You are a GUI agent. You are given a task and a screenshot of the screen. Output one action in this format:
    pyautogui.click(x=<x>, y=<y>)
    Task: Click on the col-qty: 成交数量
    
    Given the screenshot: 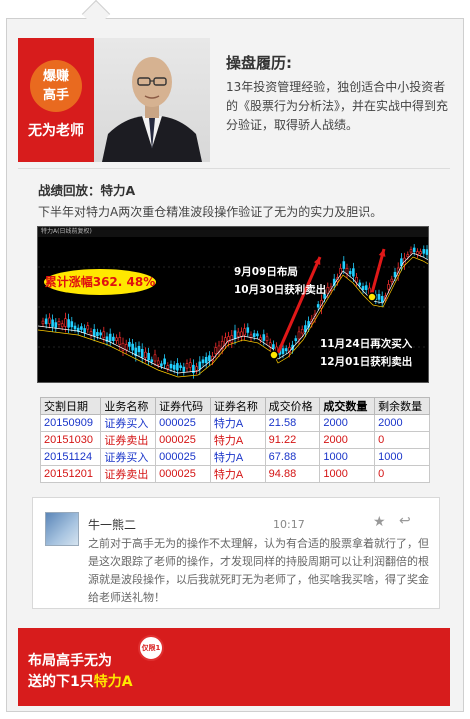 What is the action you would take?
    pyautogui.click(x=347, y=406)
    